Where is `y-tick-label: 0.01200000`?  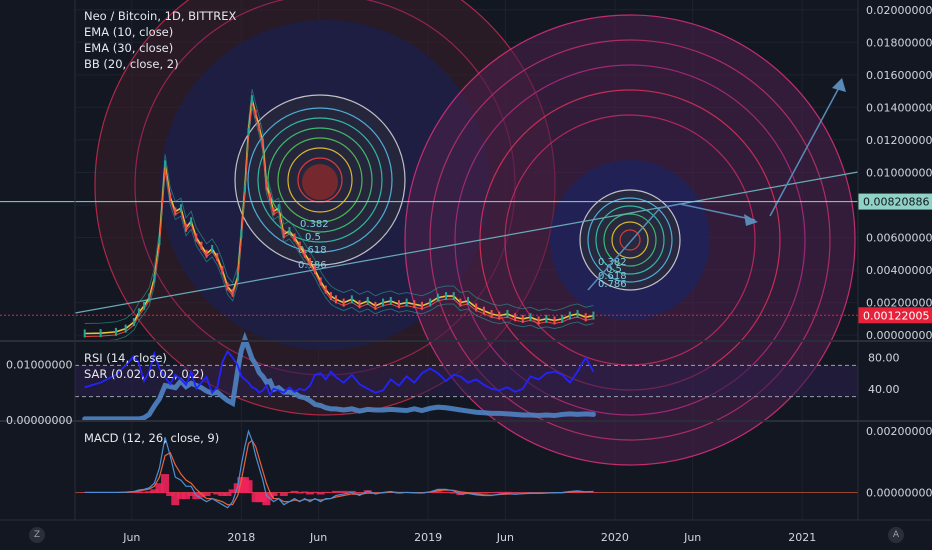 y-tick-label: 0.01200000 is located at coordinates (899, 140).